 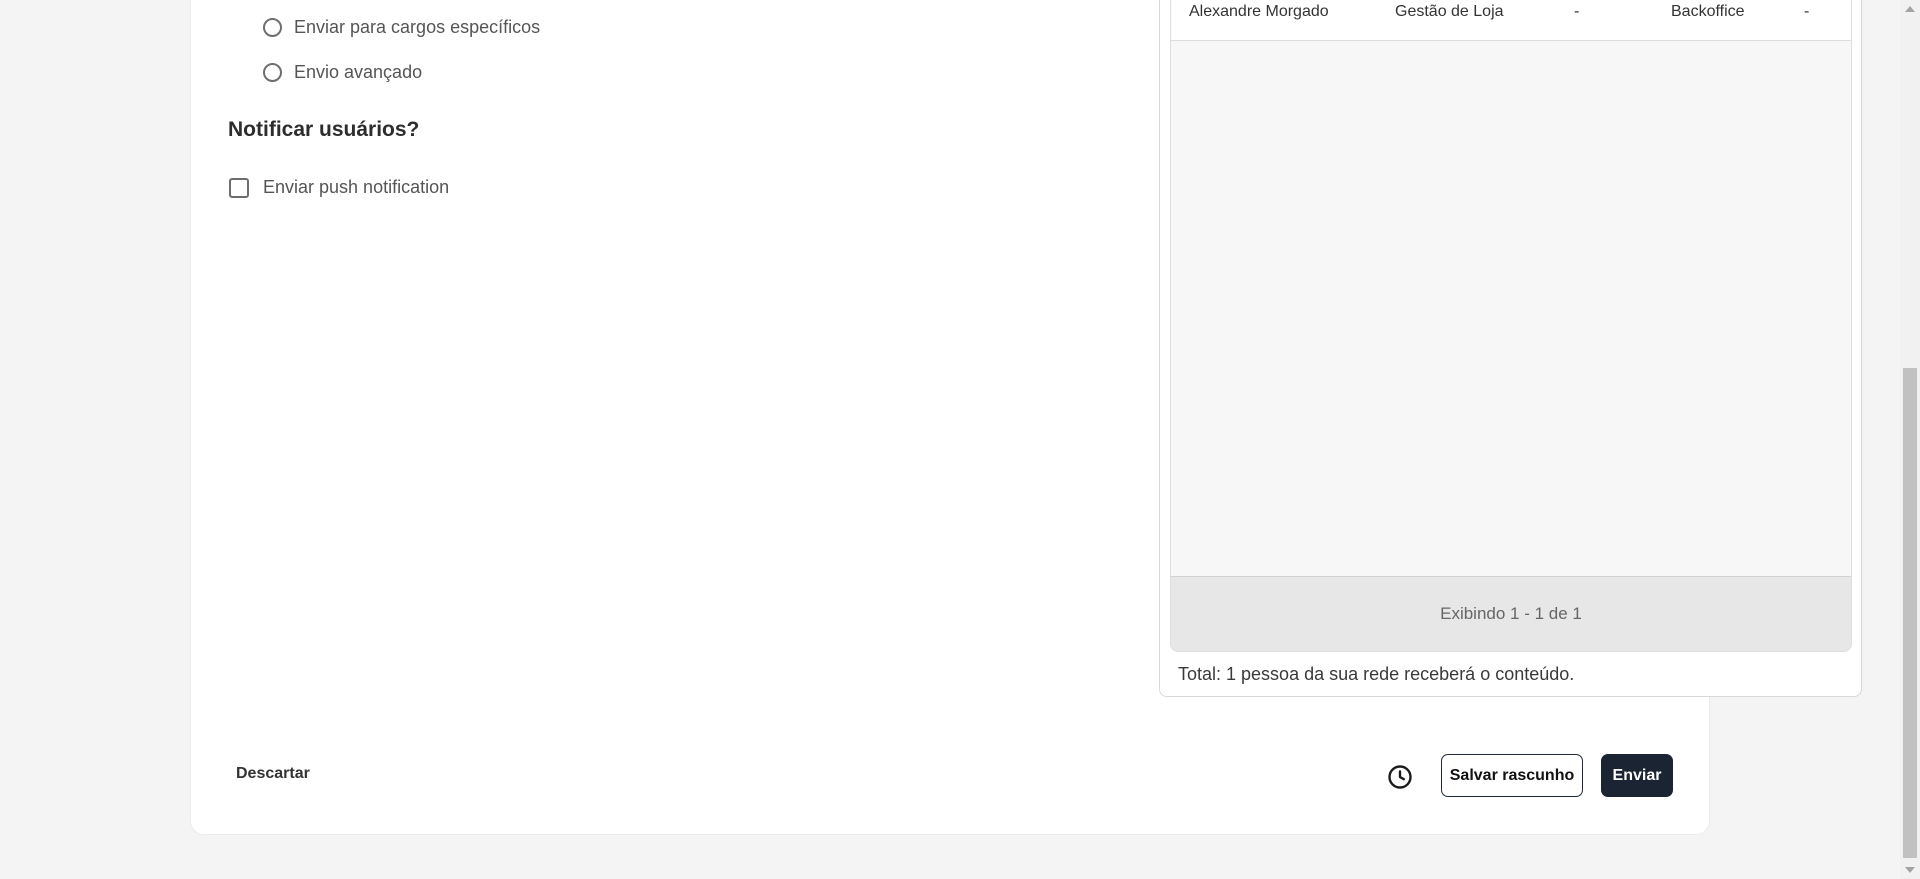 I want to click on page-scrollbar, so click(x=1910, y=439).